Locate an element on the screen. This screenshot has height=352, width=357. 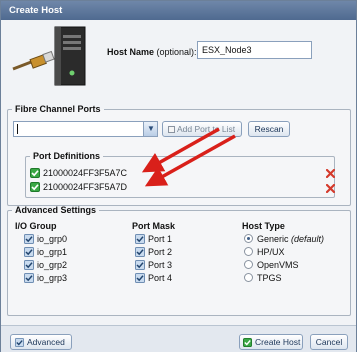
port-mask-checkbox: Port 3 is located at coordinates (153, 265).